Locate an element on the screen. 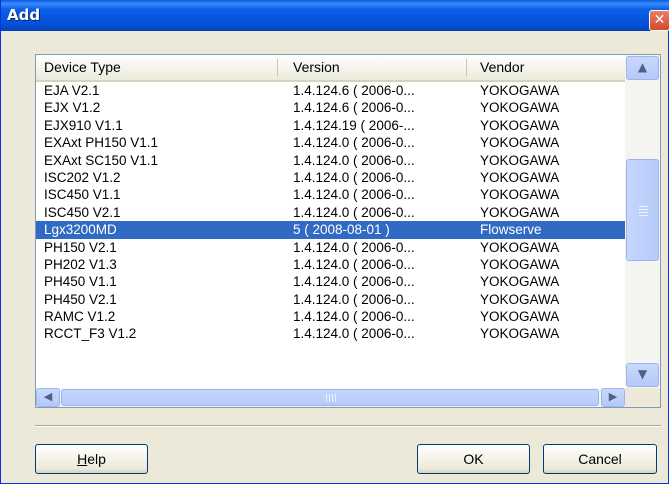 This screenshot has width=669, height=484. list-header: Device Type Version Vendor is located at coordinates (330, 68).